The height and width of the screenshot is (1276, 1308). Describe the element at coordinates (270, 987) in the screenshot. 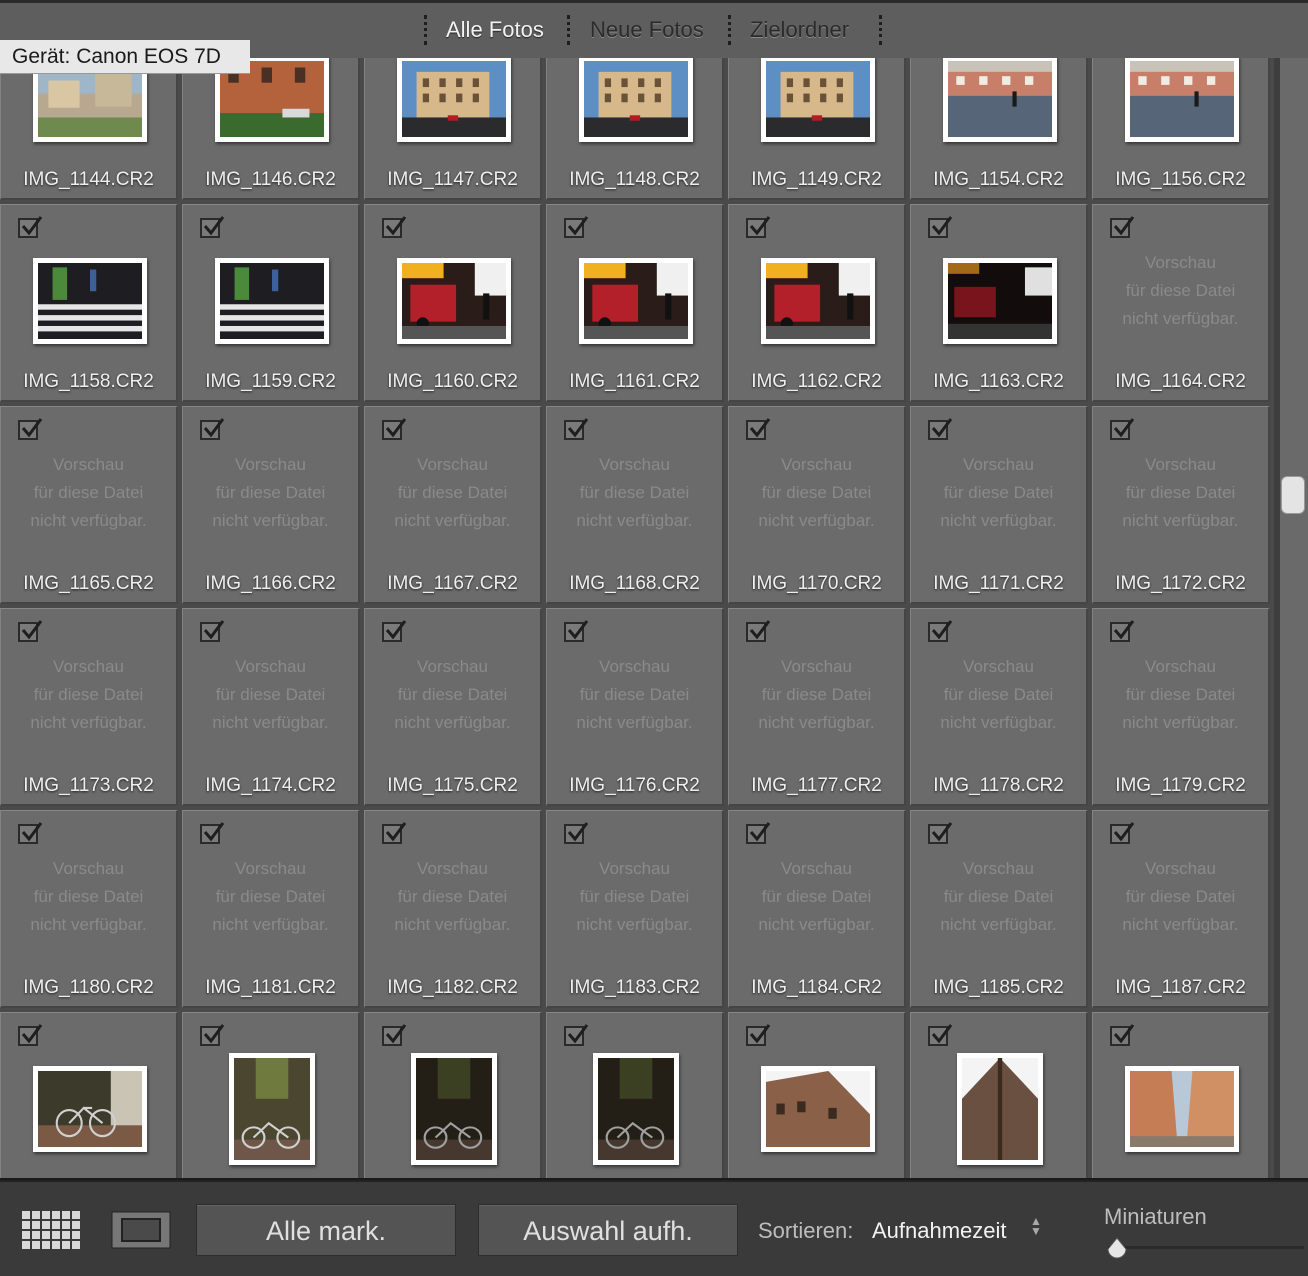

I see `file-name: IMG_1181.CR2` at that location.